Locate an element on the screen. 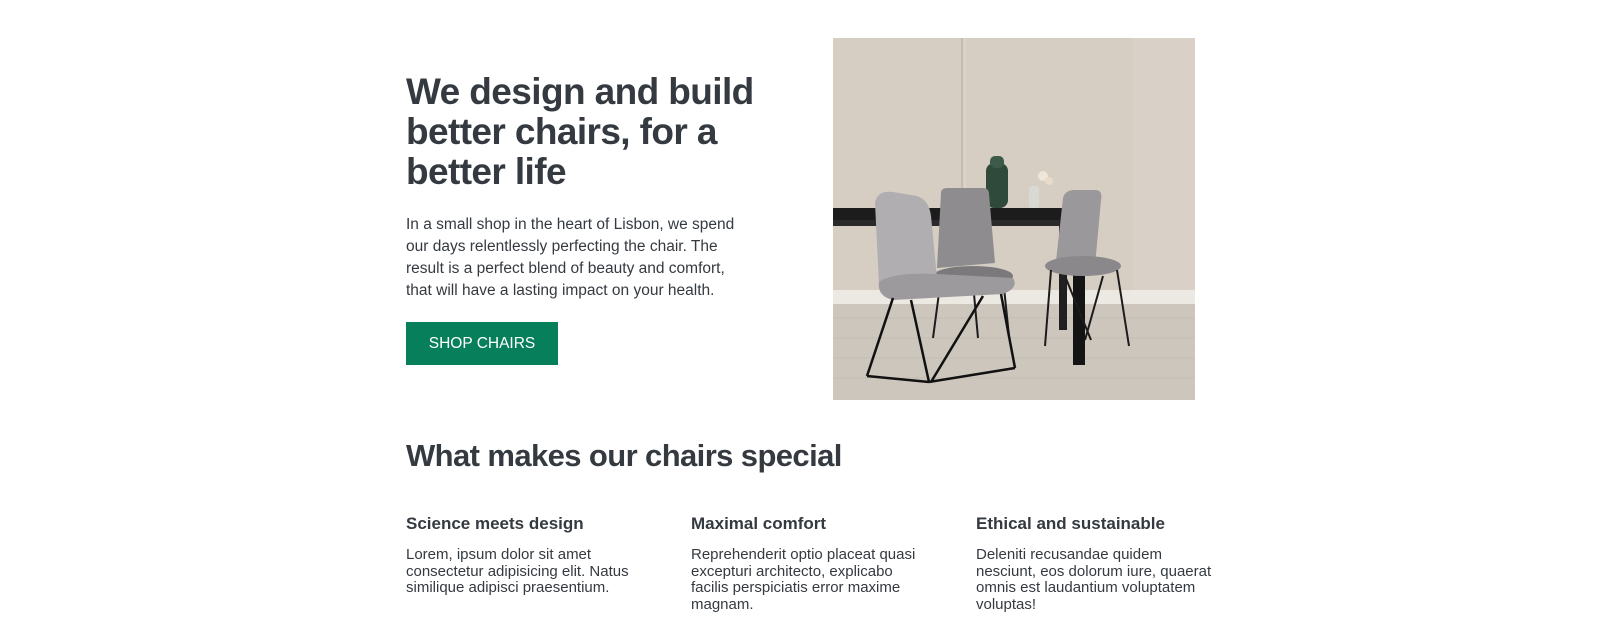 The image size is (1600, 636). feature-title: Ethical and sustainable is located at coordinates (1070, 523).